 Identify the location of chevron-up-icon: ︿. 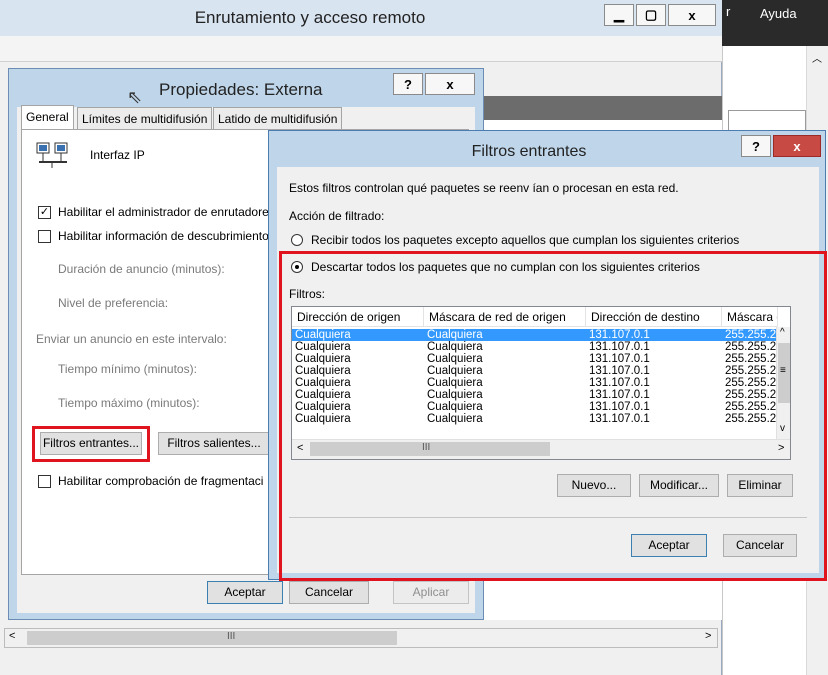
(817, 57).